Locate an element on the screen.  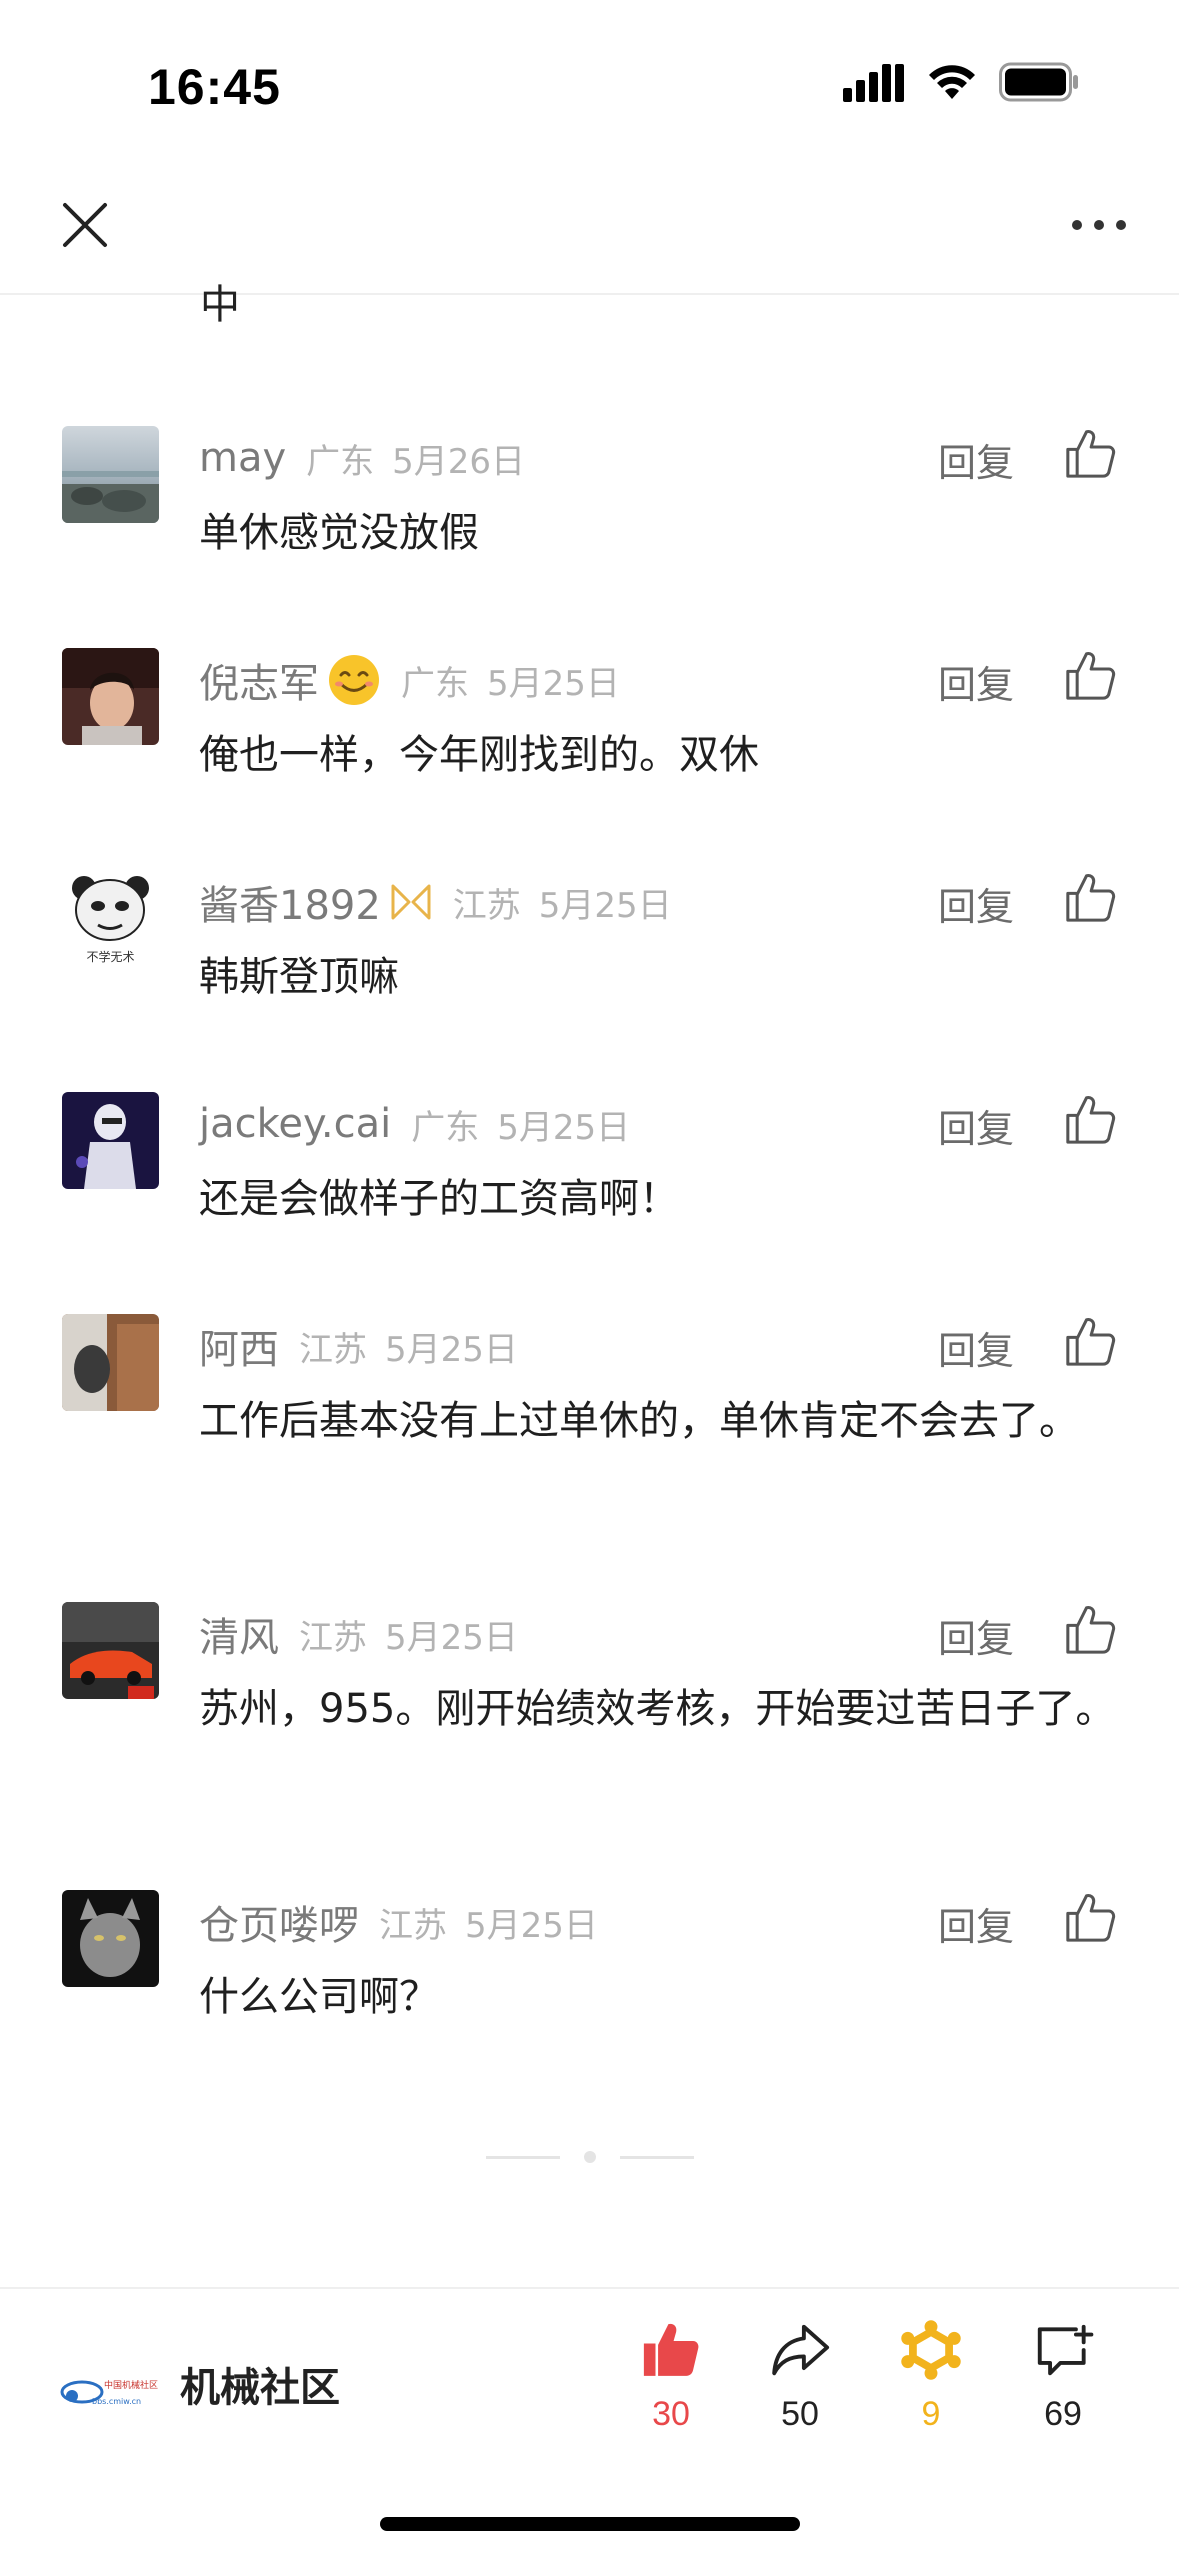
collect-count: 9 is located at coordinates (931, 2414).